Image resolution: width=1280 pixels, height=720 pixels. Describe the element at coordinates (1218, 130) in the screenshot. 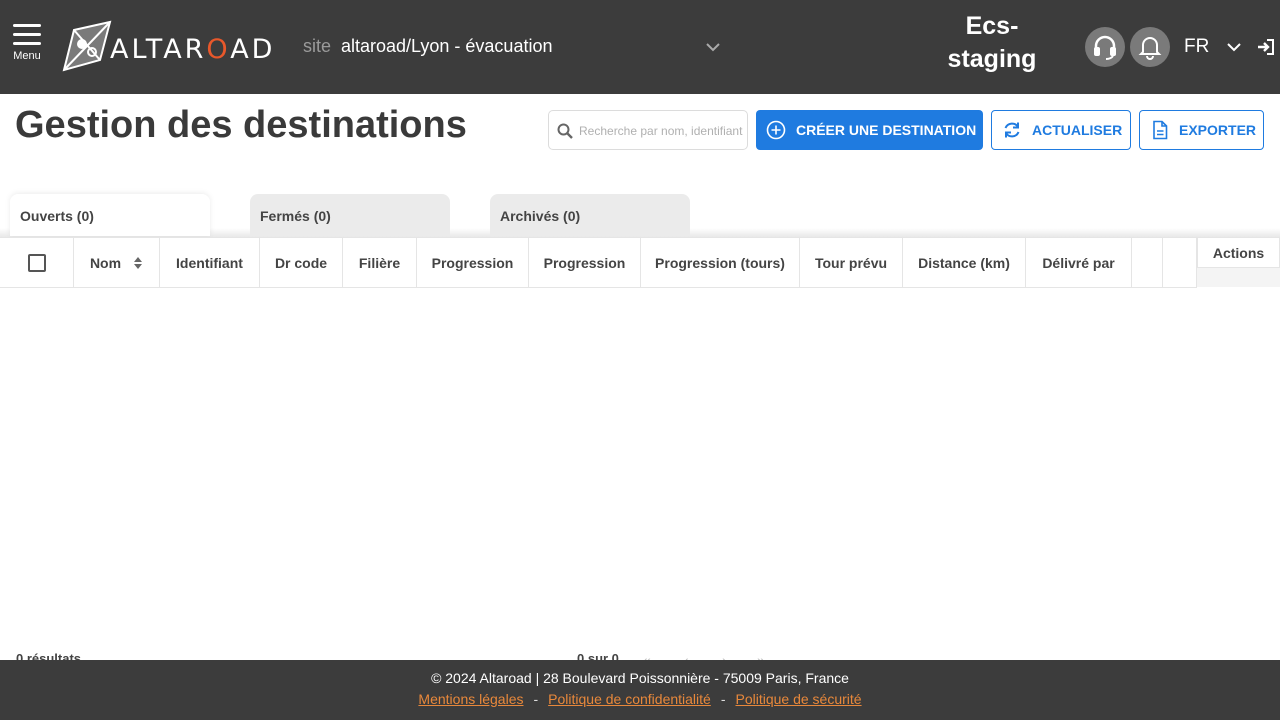

I see `export-label: EXPORTER` at that location.